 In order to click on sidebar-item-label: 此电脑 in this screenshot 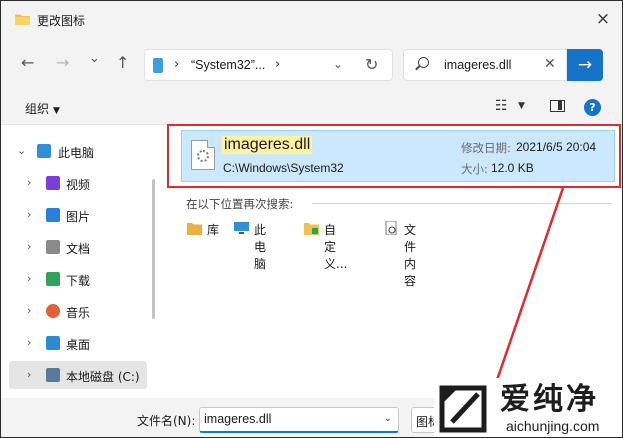, I will do `click(76, 153)`.